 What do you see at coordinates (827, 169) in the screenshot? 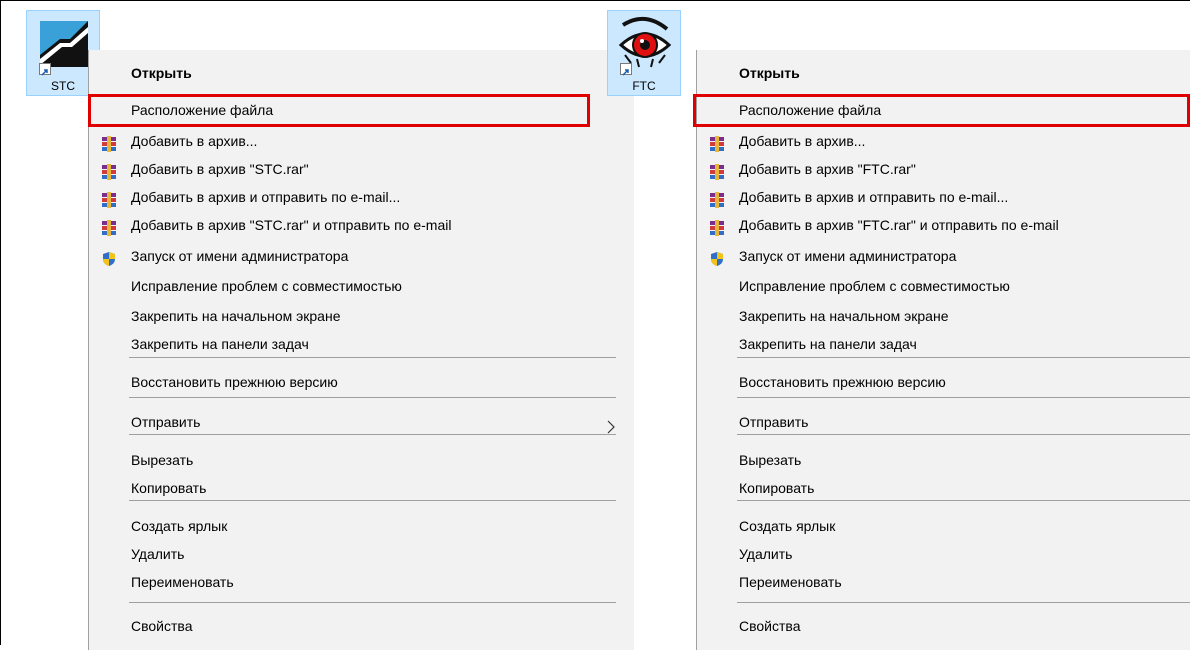
I see `menu-item-label: Добавить в архив "FTC.rar"` at bounding box center [827, 169].